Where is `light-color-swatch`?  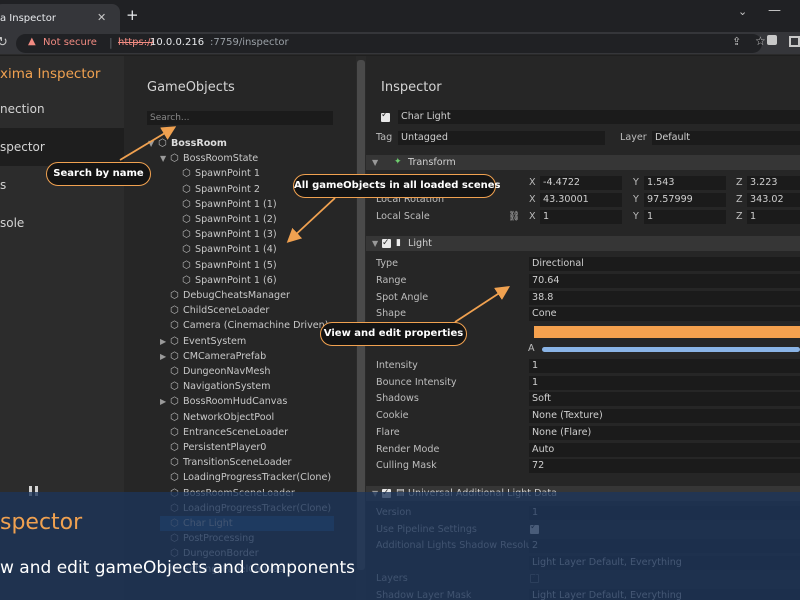
light-color-swatch is located at coordinates (667, 332).